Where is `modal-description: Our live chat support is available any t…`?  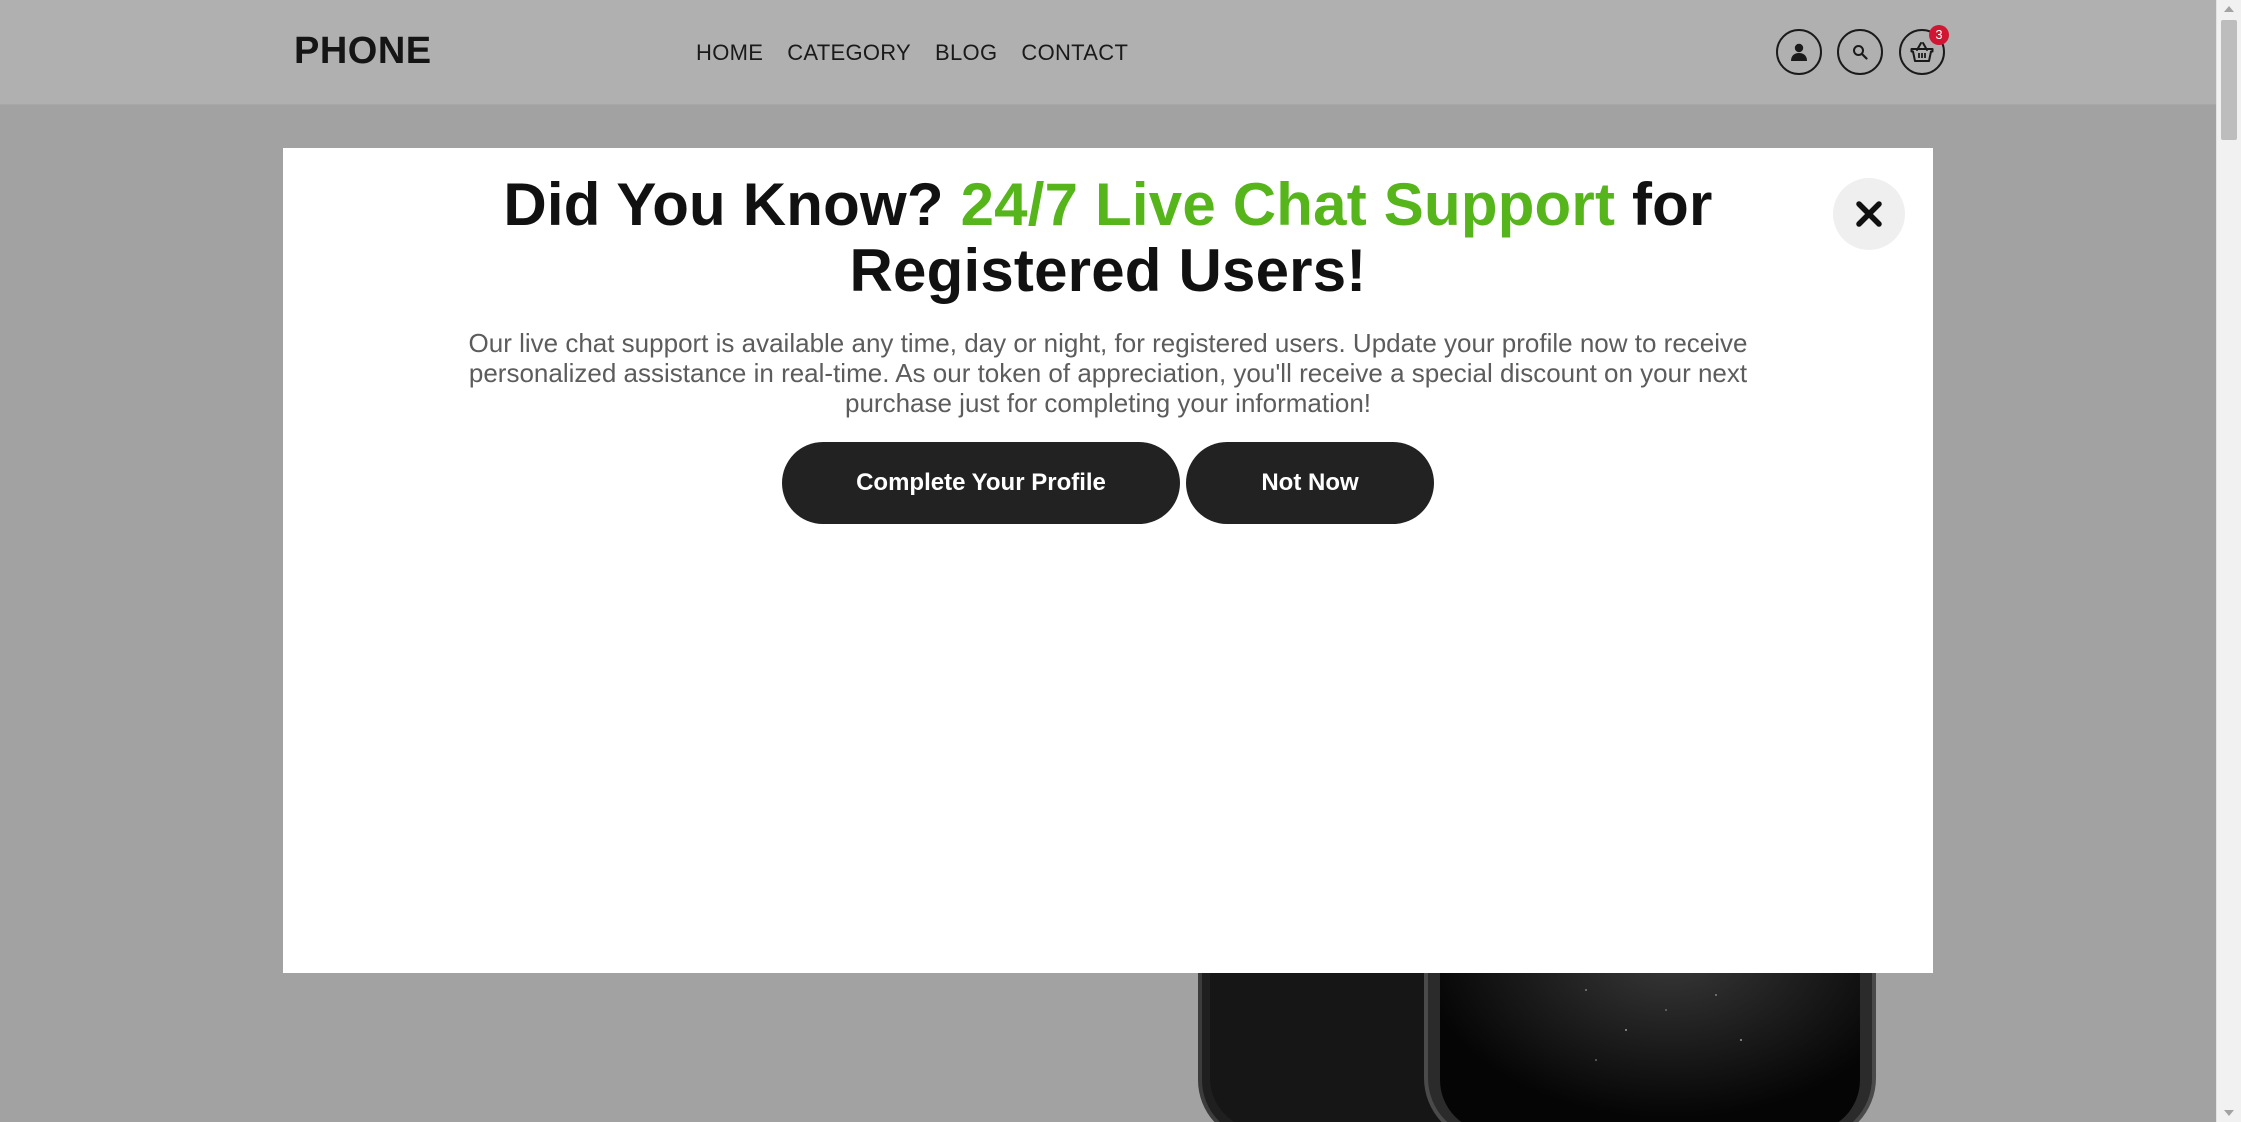 modal-description: Our live chat support is available any t… is located at coordinates (1108, 373).